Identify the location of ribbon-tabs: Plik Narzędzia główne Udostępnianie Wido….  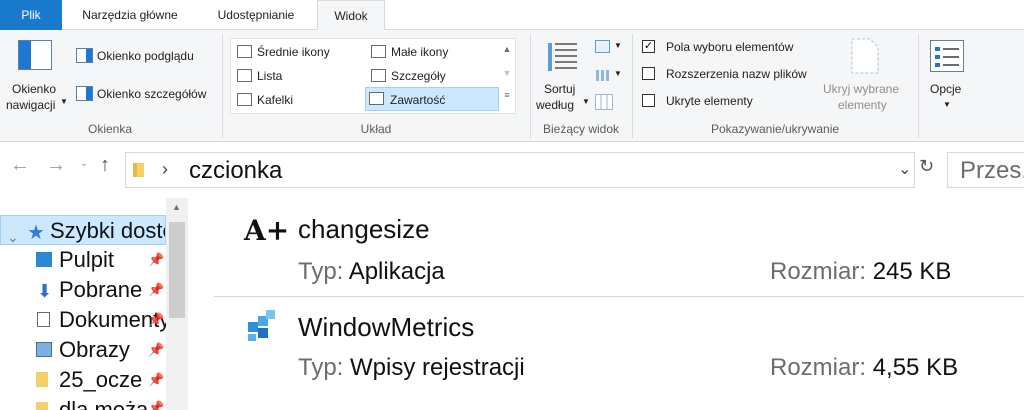
(512, 15).